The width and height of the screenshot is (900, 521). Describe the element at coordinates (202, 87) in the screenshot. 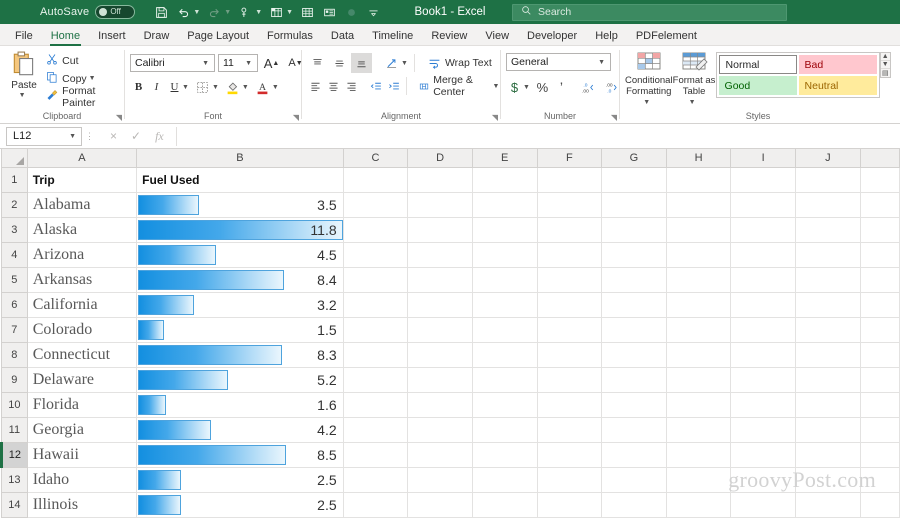

I see `borders-button` at that location.